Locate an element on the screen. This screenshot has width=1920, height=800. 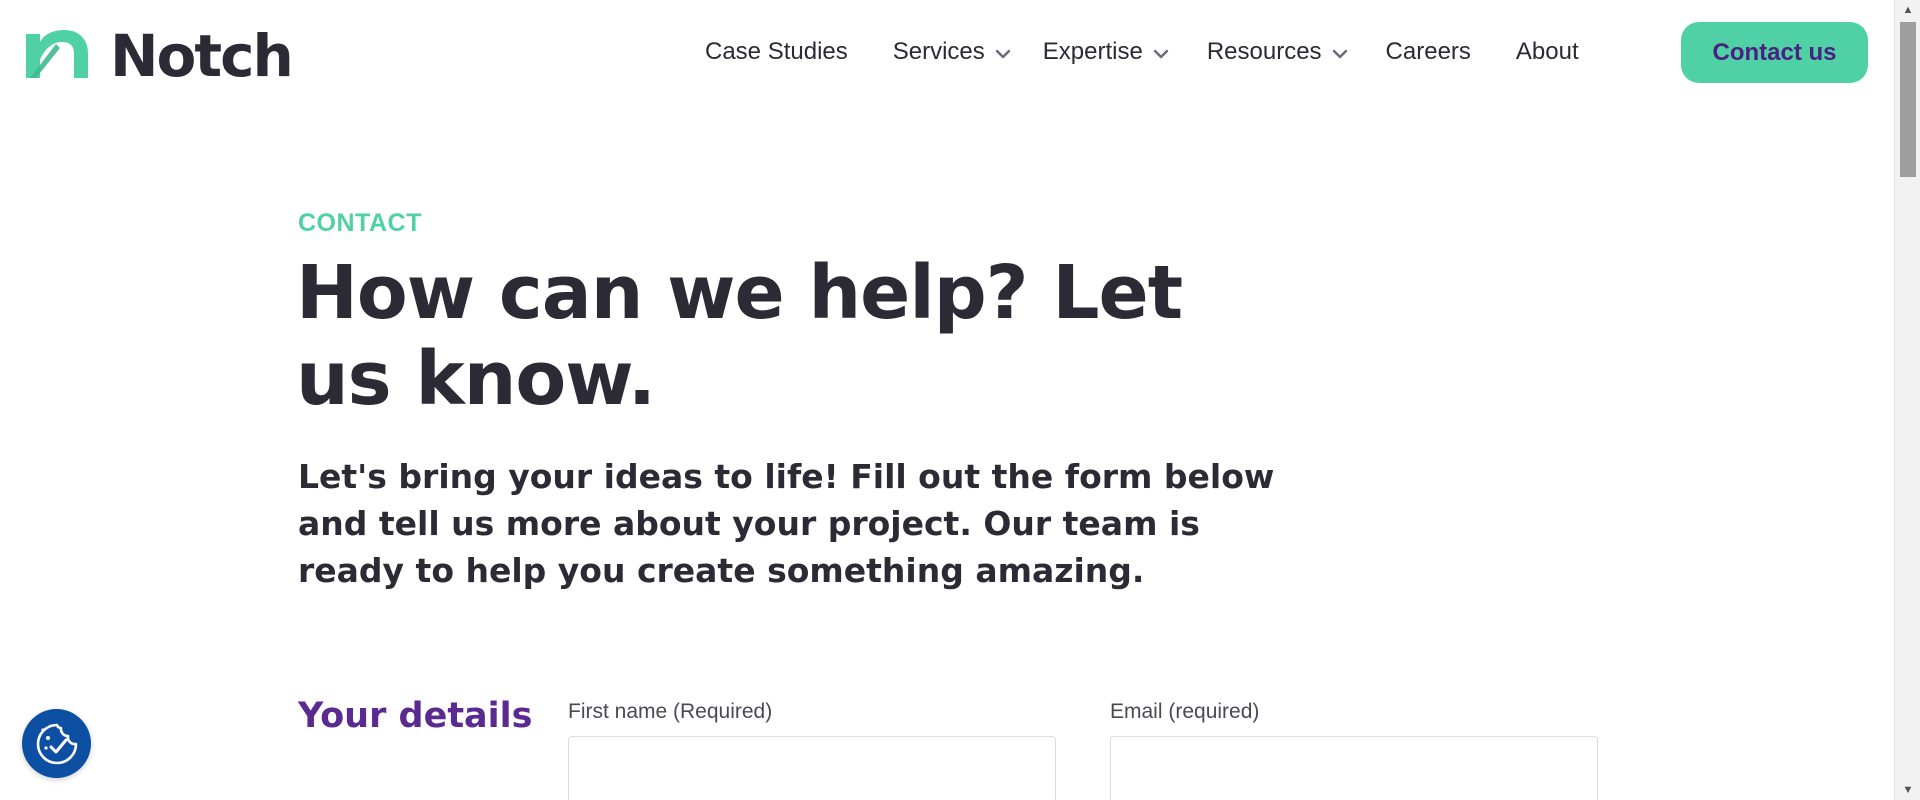
nav-item-label: Case Studies is located at coordinates (776, 51).